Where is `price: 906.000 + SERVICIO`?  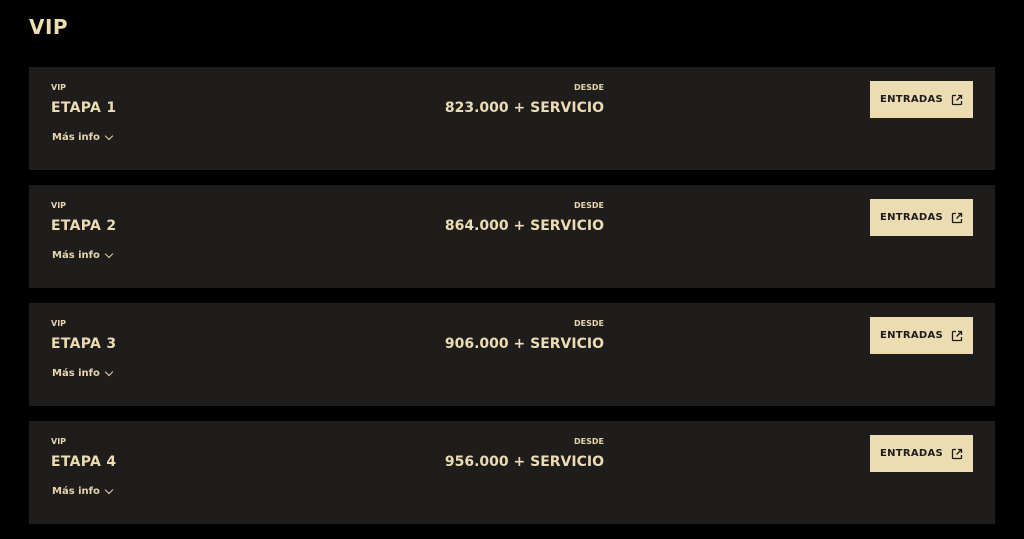
price: 906.000 + SERVICIO is located at coordinates (524, 344).